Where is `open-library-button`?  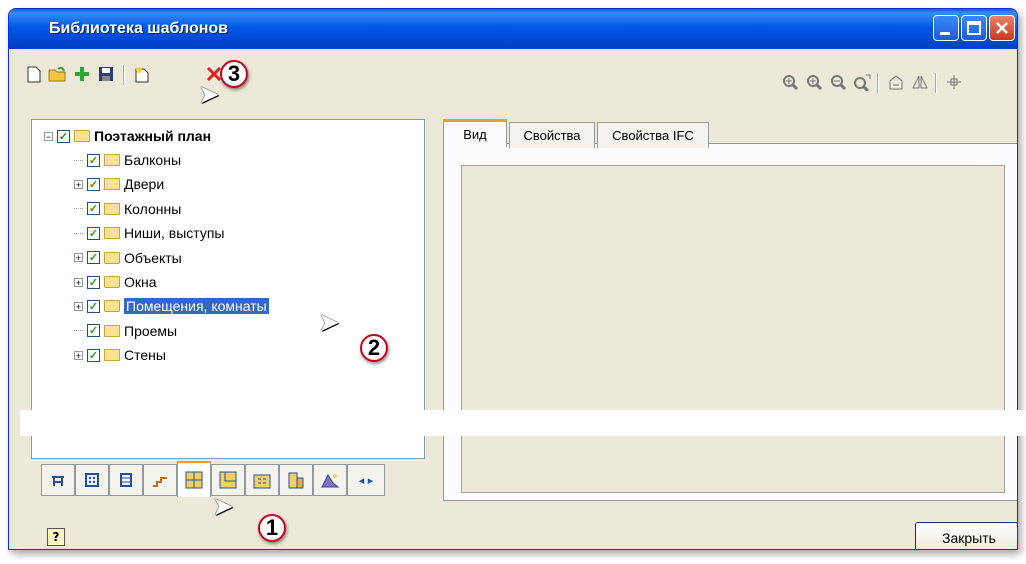
open-library-button is located at coordinates (58, 74).